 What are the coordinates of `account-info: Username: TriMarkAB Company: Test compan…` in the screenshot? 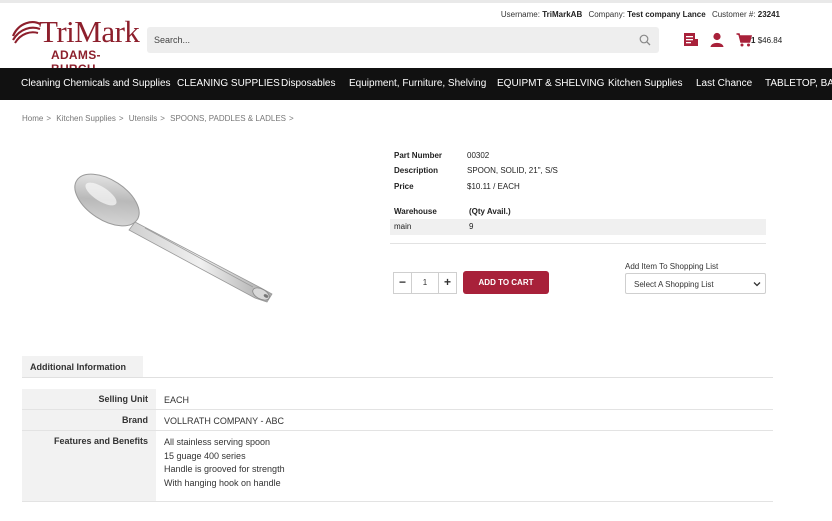 It's located at (638, 14).